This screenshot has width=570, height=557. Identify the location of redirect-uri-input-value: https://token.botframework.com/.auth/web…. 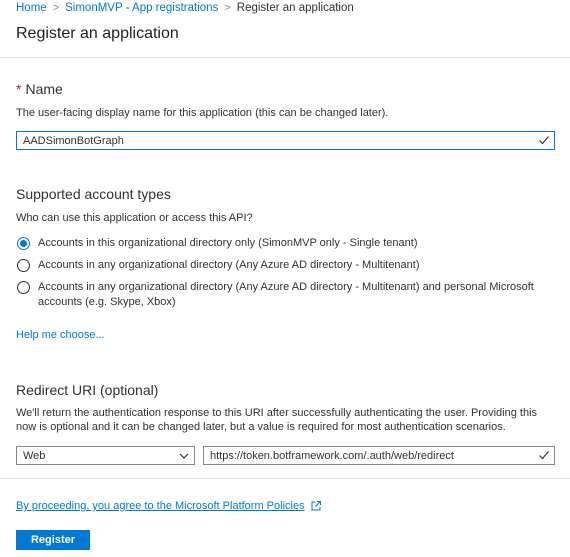
(332, 455).